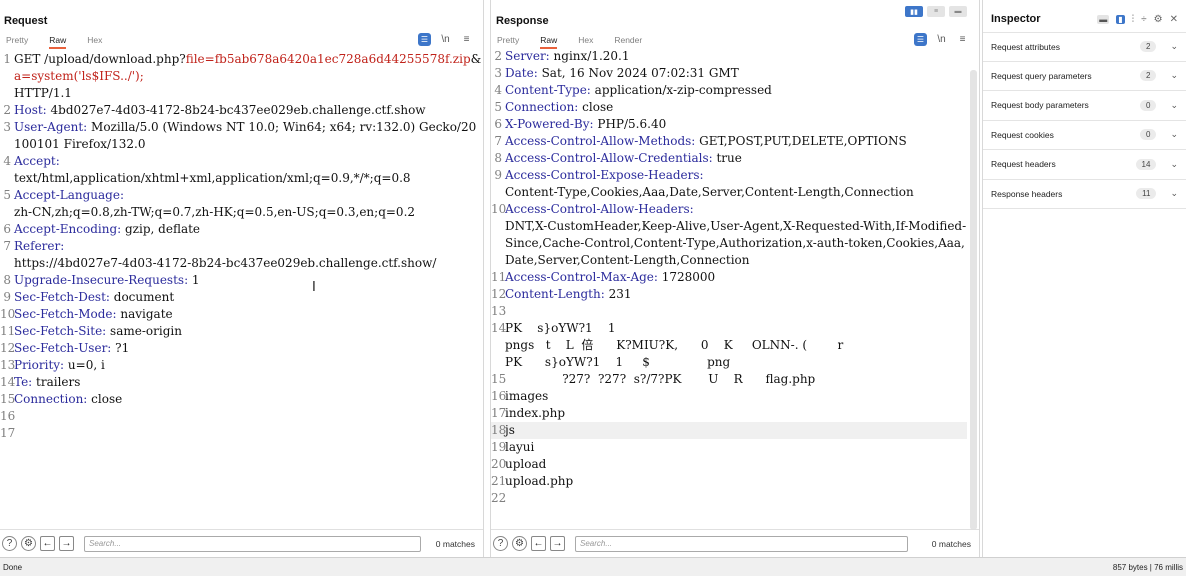 The width and height of the screenshot is (1186, 576). I want to click on code-token: fb5ab678a6420a1ec728a6d44255578f.zip, so click(342, 59).